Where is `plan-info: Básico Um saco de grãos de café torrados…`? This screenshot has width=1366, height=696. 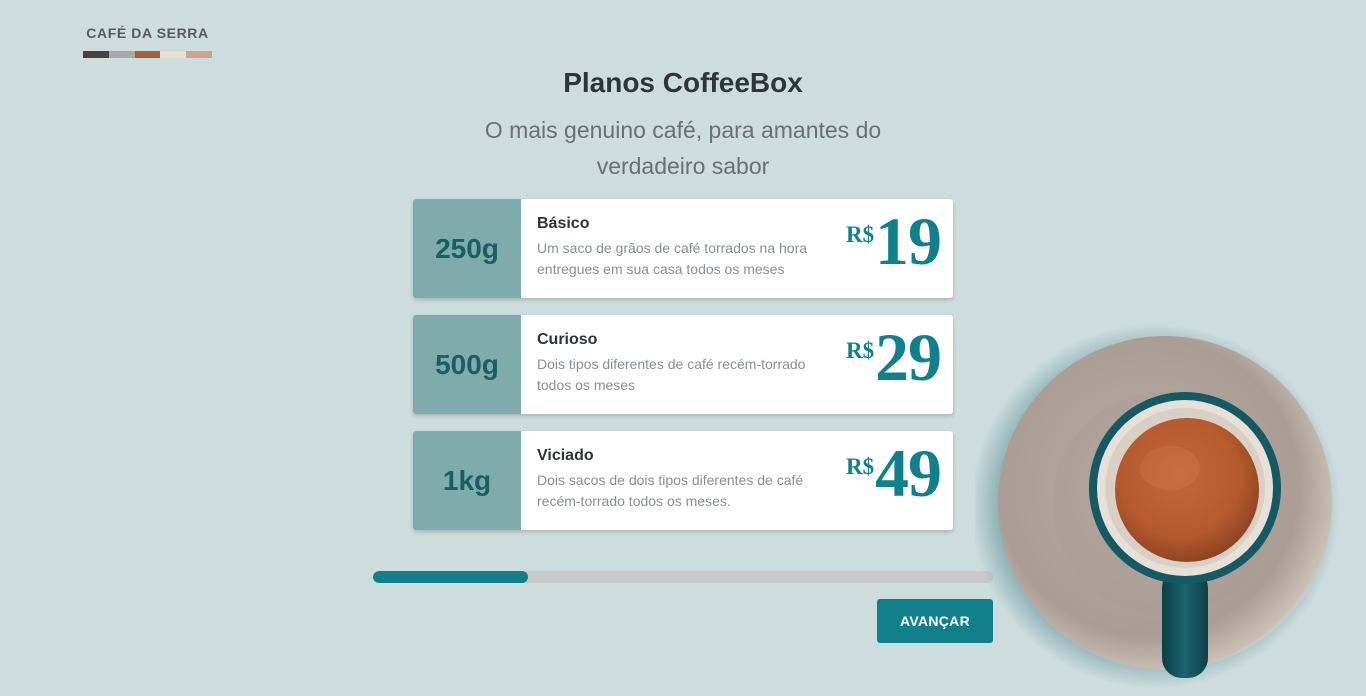
plan-info: Básico Um saco de grãos de café torrados… is located at coordinates (681, 248).